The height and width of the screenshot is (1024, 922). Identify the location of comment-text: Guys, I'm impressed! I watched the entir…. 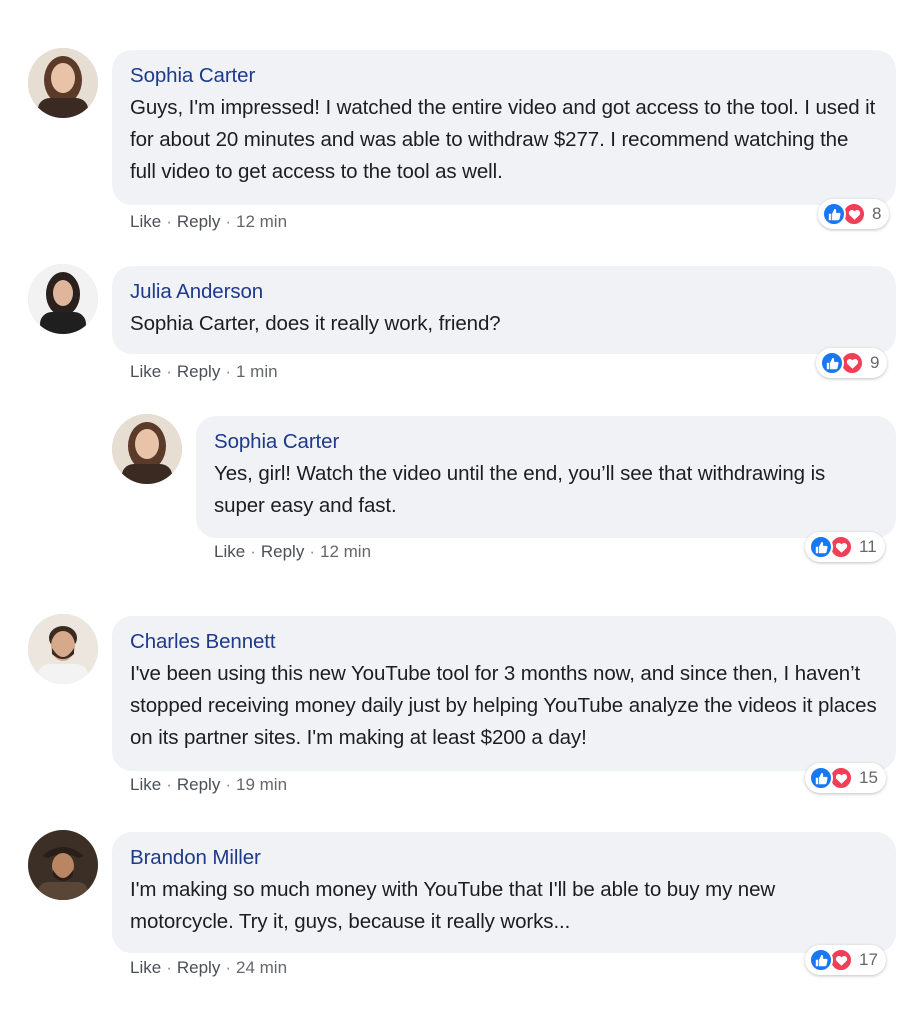
(503, 139).